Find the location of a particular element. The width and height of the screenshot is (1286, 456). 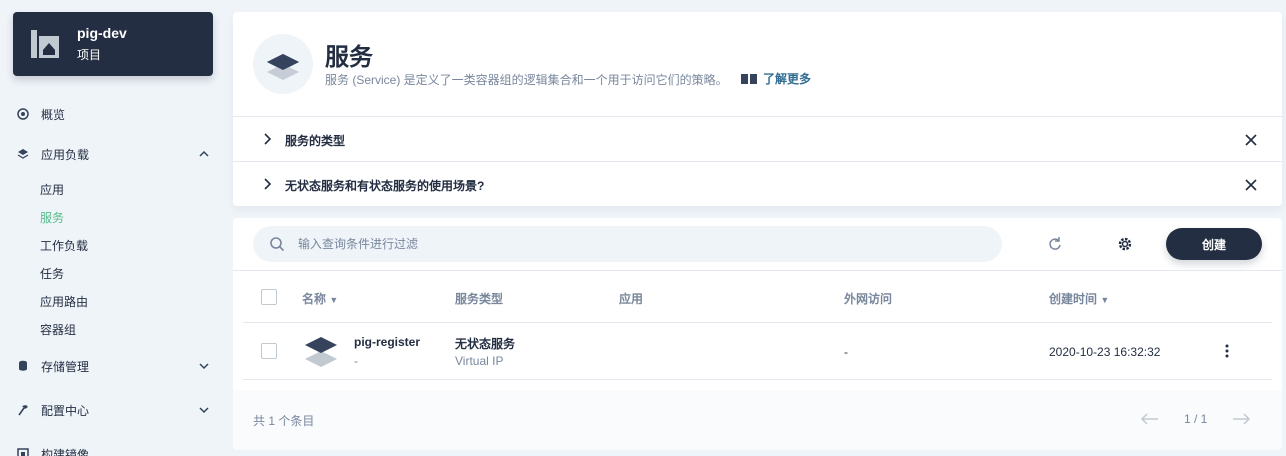

sidebar-item-workloads: 工作负载 is located at coordinates (64, 245).